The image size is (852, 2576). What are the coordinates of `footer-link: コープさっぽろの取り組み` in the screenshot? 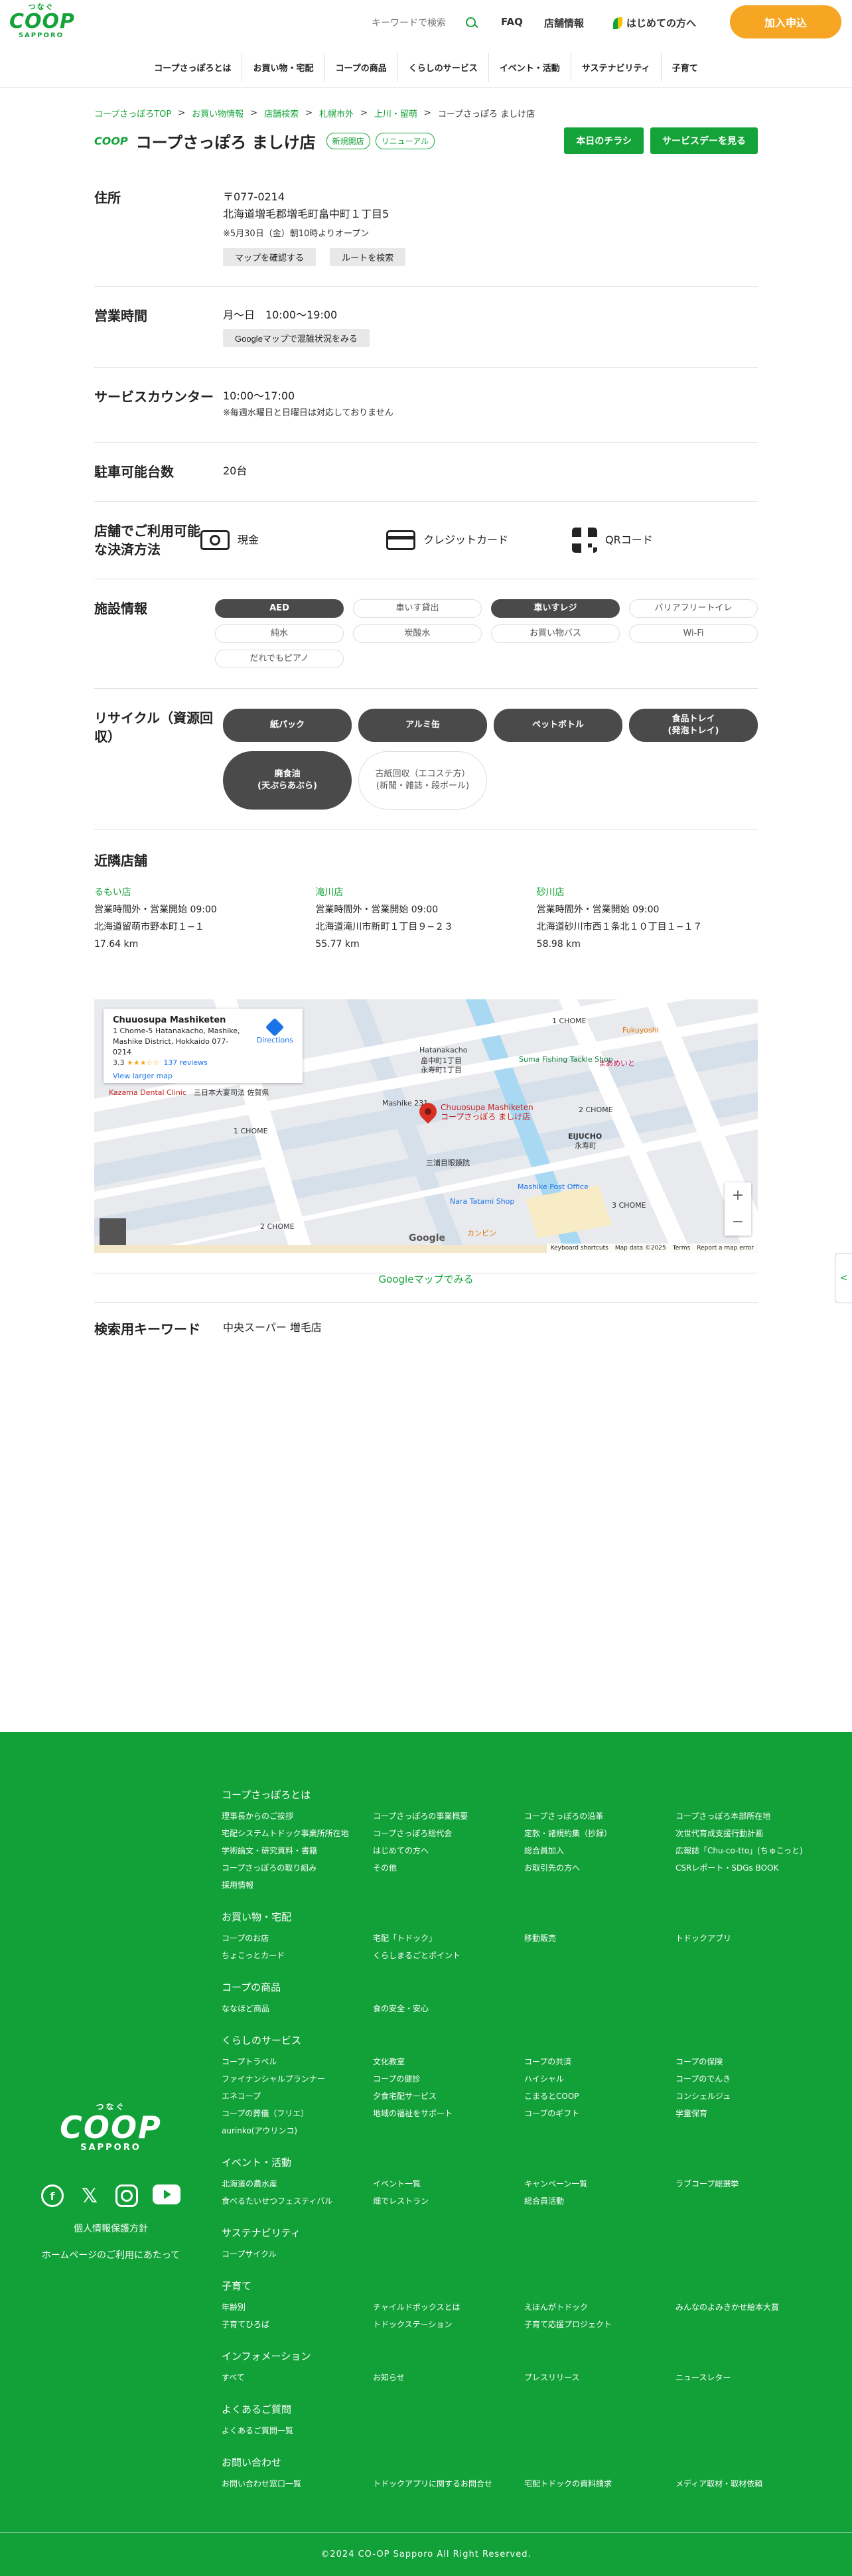 It's located at (297, 1869).